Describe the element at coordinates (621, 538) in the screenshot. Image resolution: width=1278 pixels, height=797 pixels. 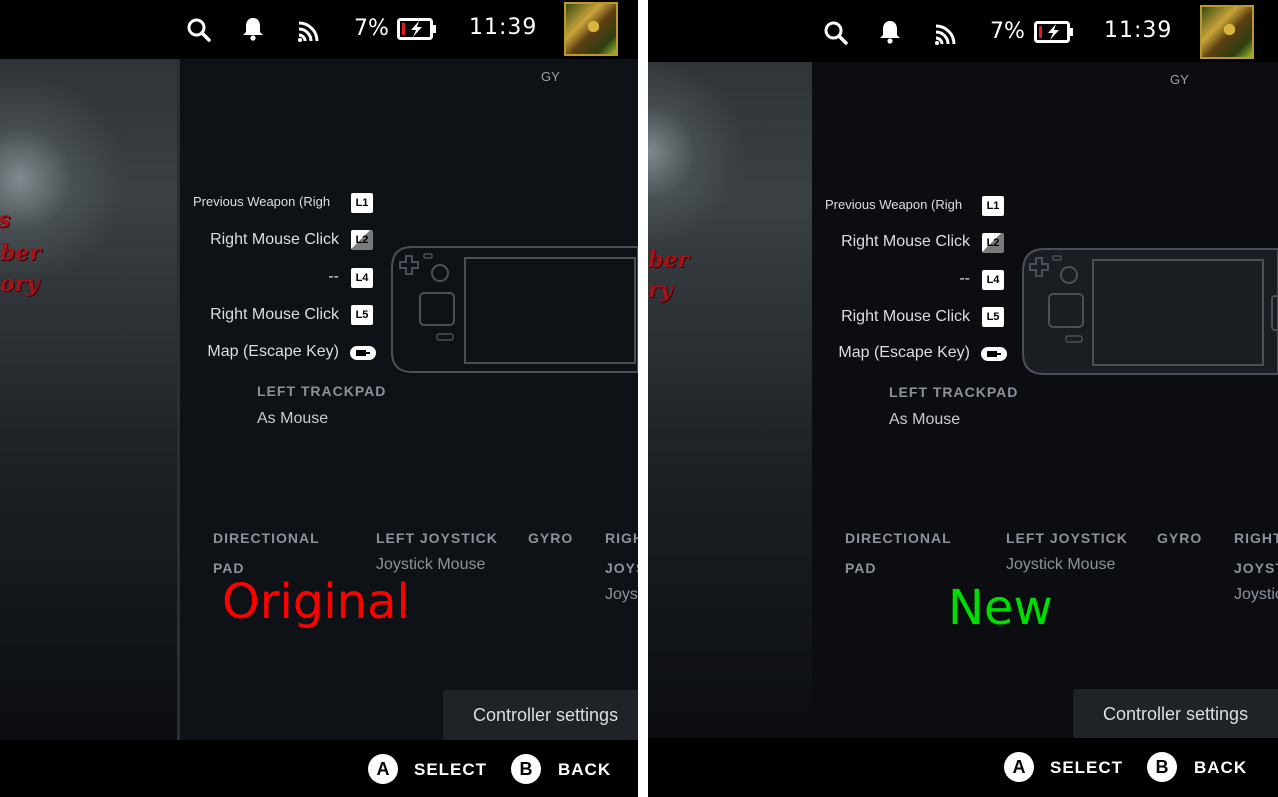
I see `right-joystick-heading-line1: RIGH` at that location.